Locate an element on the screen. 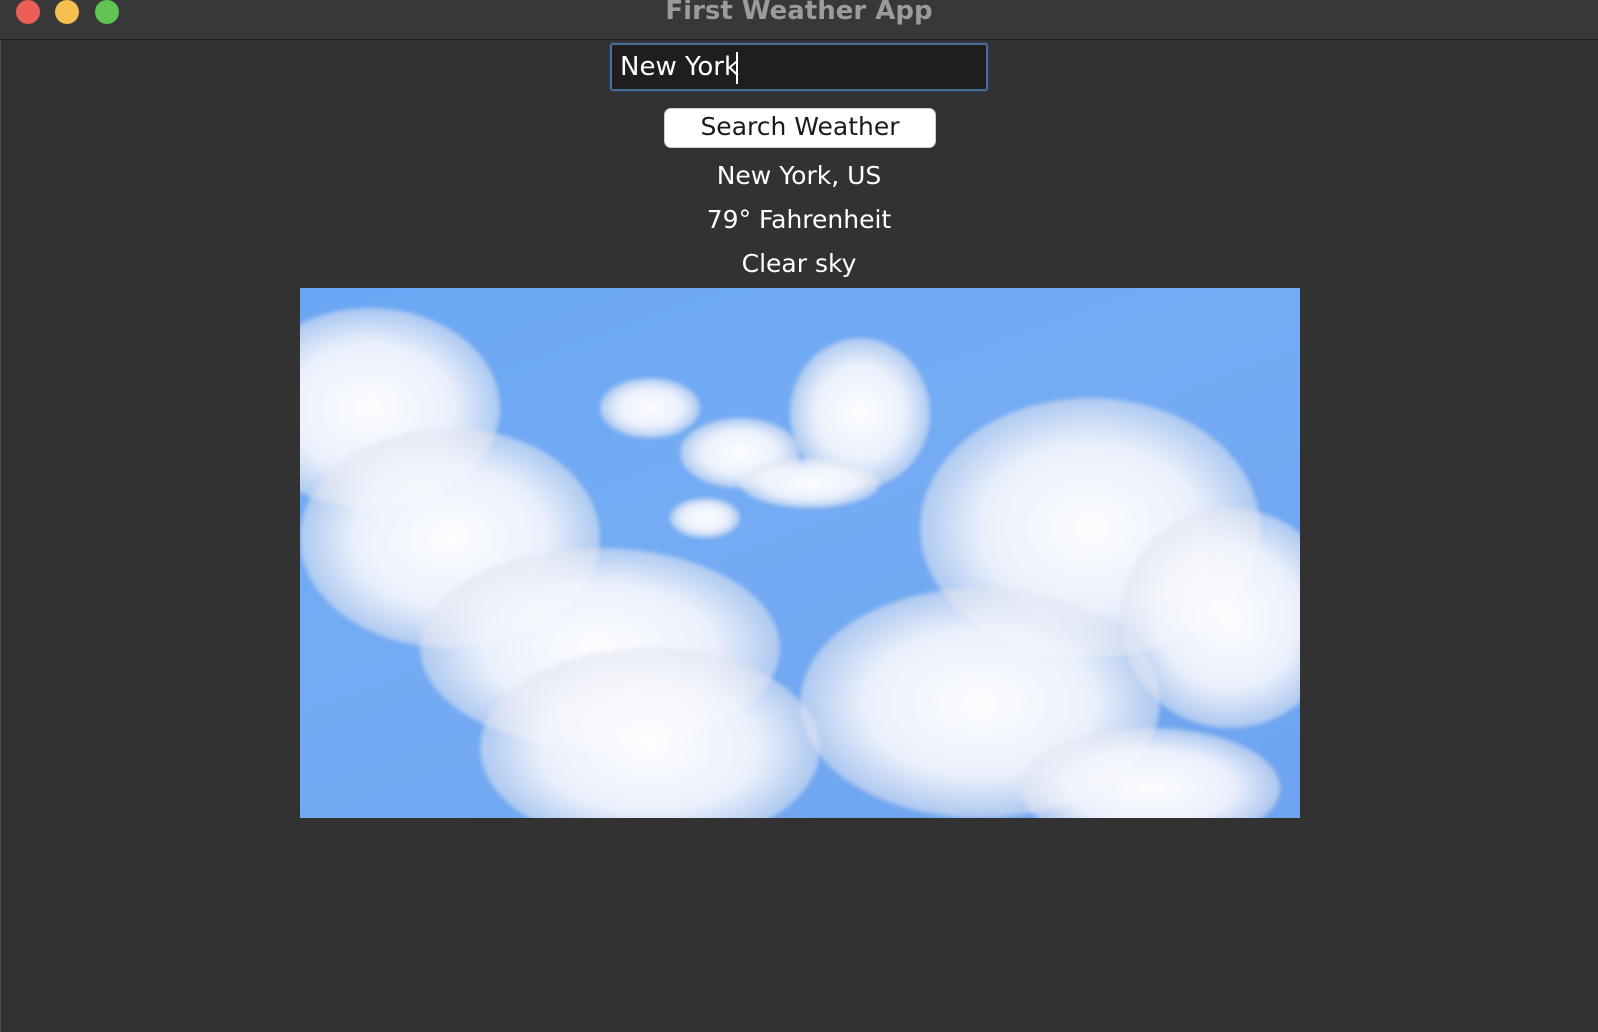  title-bar: First Weather App is located at coordinates (799, 20).